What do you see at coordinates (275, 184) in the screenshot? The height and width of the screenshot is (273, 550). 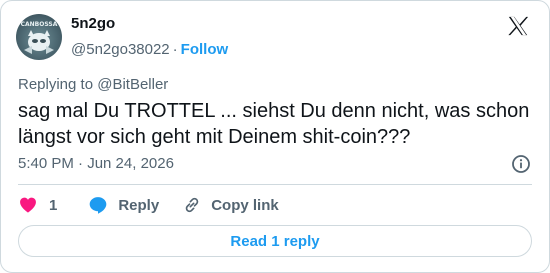 I see `divider` at bounding box center [275, 184].